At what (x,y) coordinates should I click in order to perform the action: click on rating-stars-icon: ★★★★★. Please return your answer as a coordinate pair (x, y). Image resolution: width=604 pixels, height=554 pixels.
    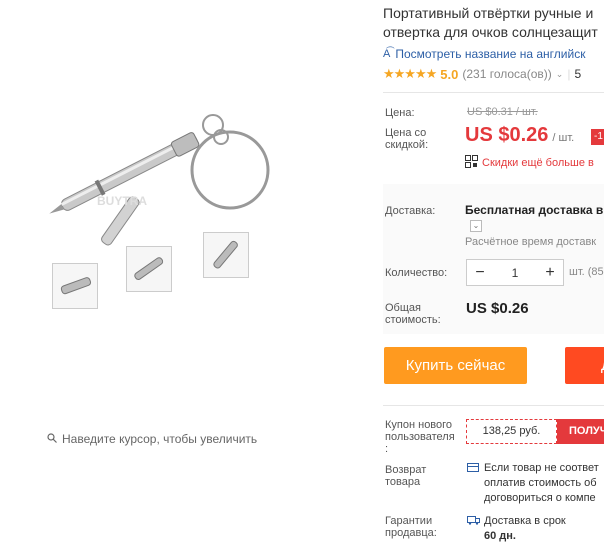
    Looking at the image, I should click on (410, 73).